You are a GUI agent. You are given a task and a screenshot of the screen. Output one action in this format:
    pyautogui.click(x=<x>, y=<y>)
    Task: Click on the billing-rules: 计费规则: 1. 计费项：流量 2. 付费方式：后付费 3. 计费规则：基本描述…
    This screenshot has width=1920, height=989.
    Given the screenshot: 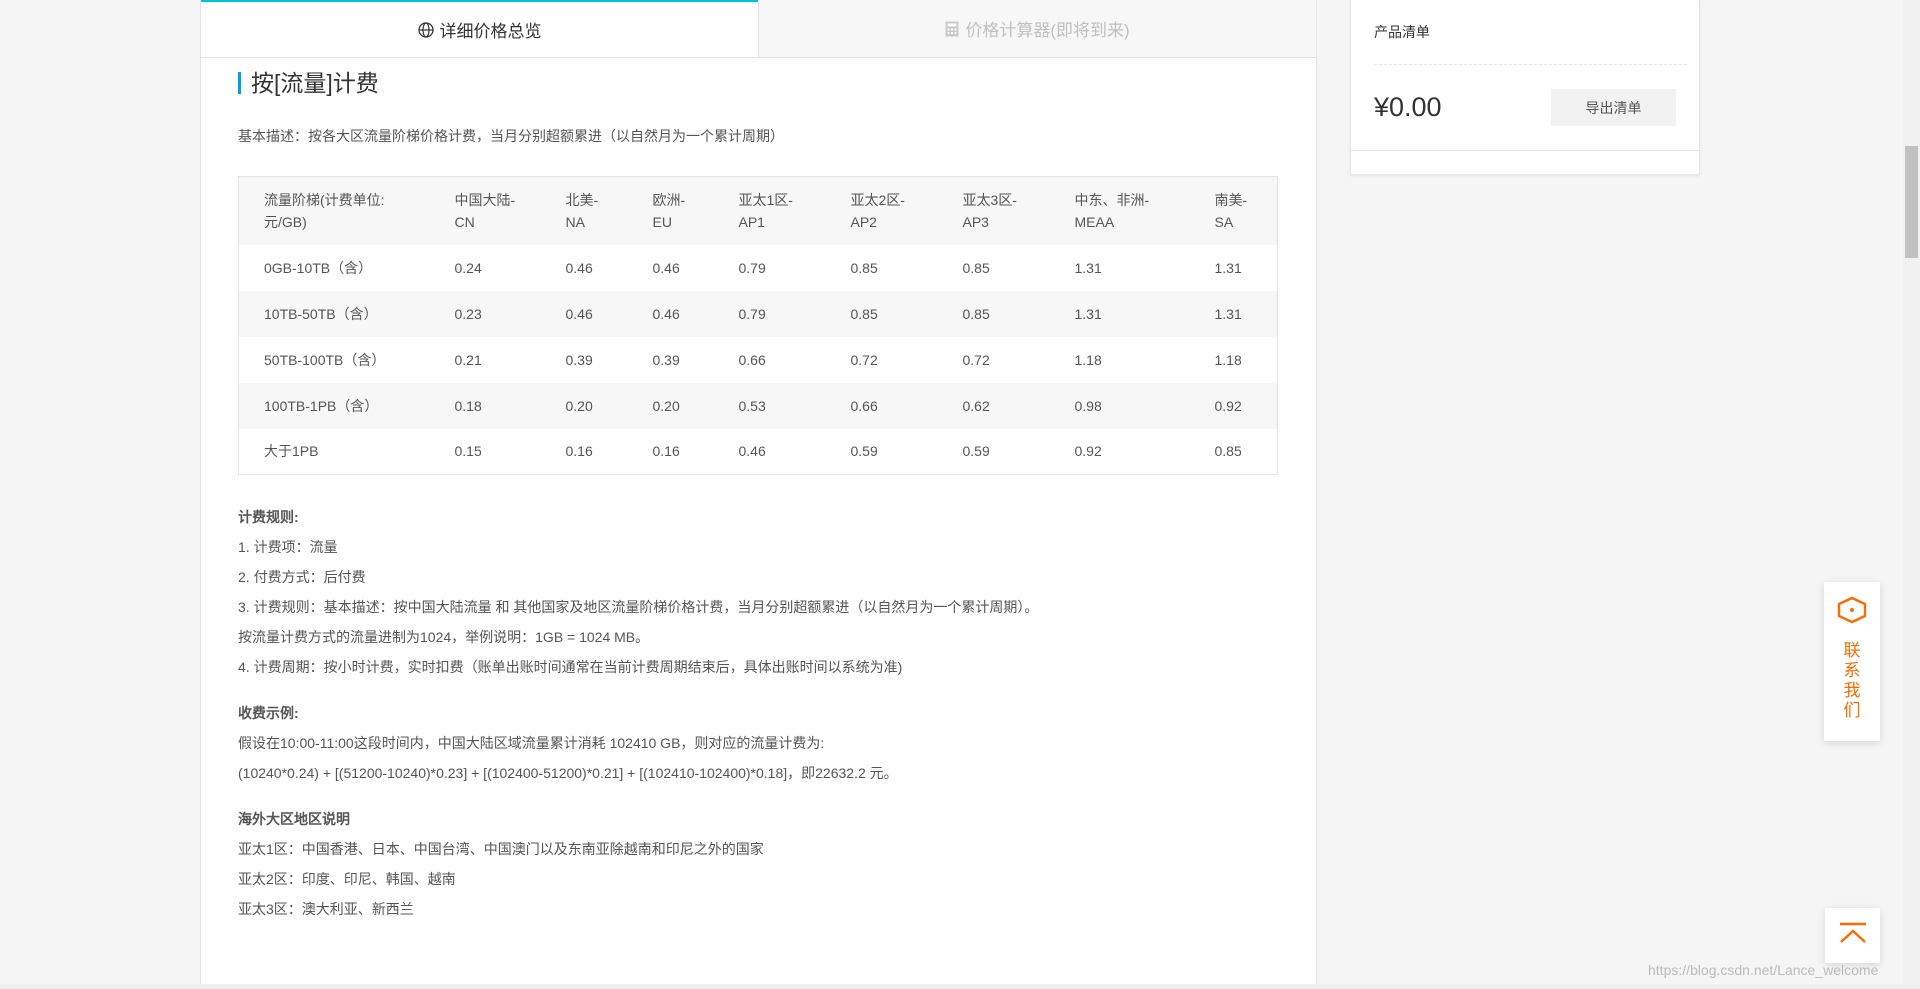 What is the action you would take?
    pyautogui.click(x=758, y=592)
    